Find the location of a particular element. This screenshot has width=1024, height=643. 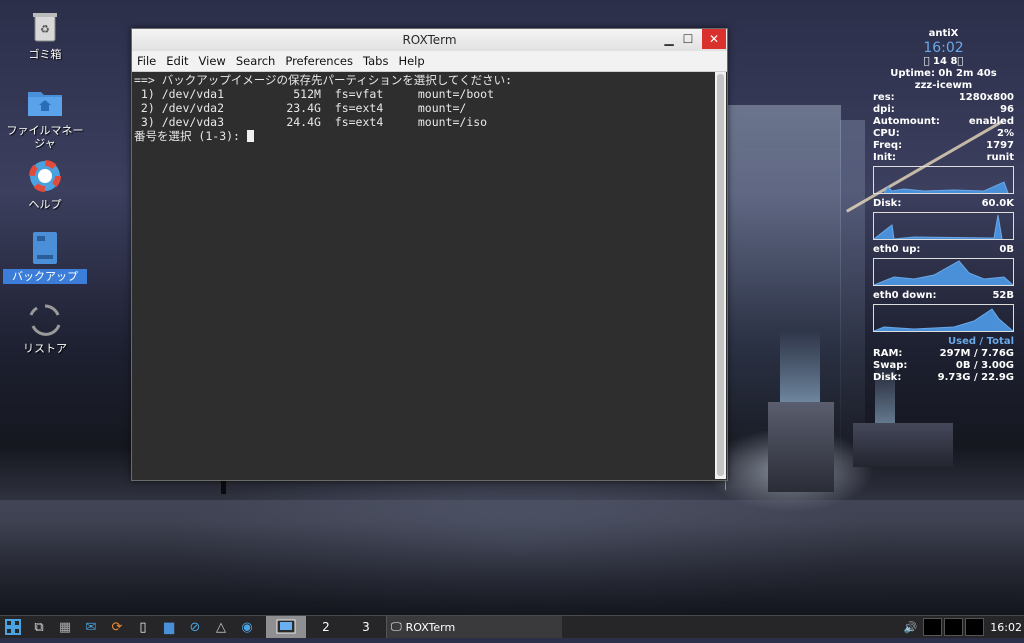

monitor-uptime: Uptime: 0h 2m 40s is located at coordinates (943, 73).